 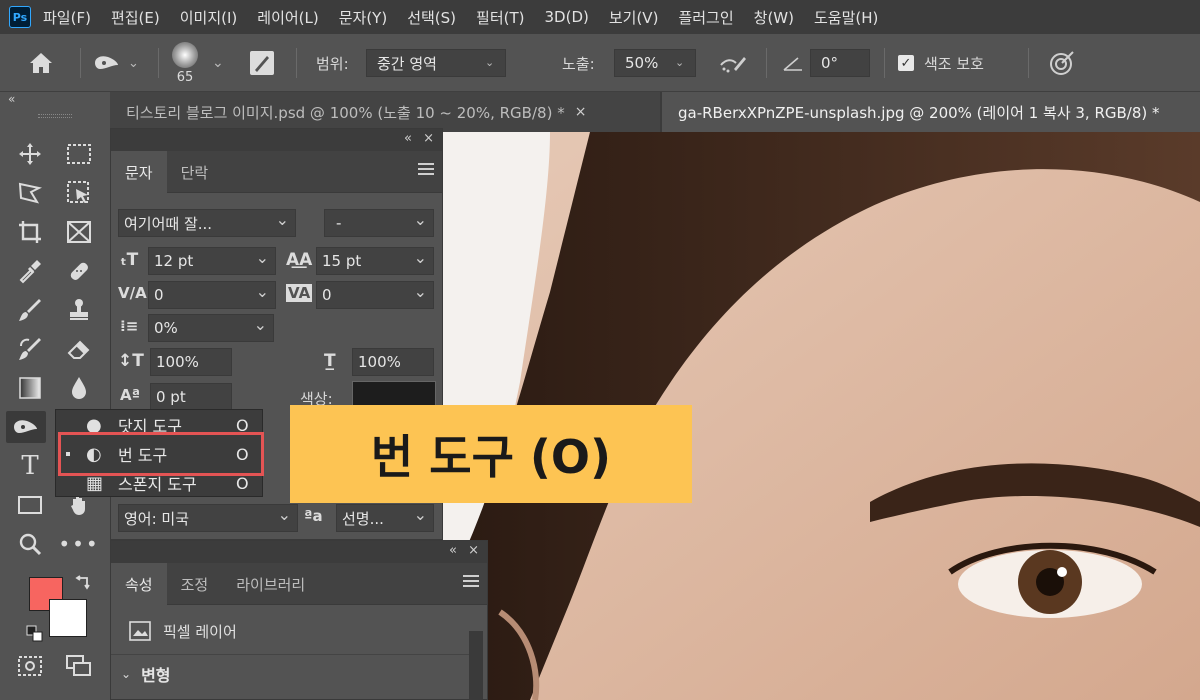 What do you see at coordinates (11, 99) in the screenshot?
I see `collapse-toolbar-icon: «` at bounding box center [11, 99].